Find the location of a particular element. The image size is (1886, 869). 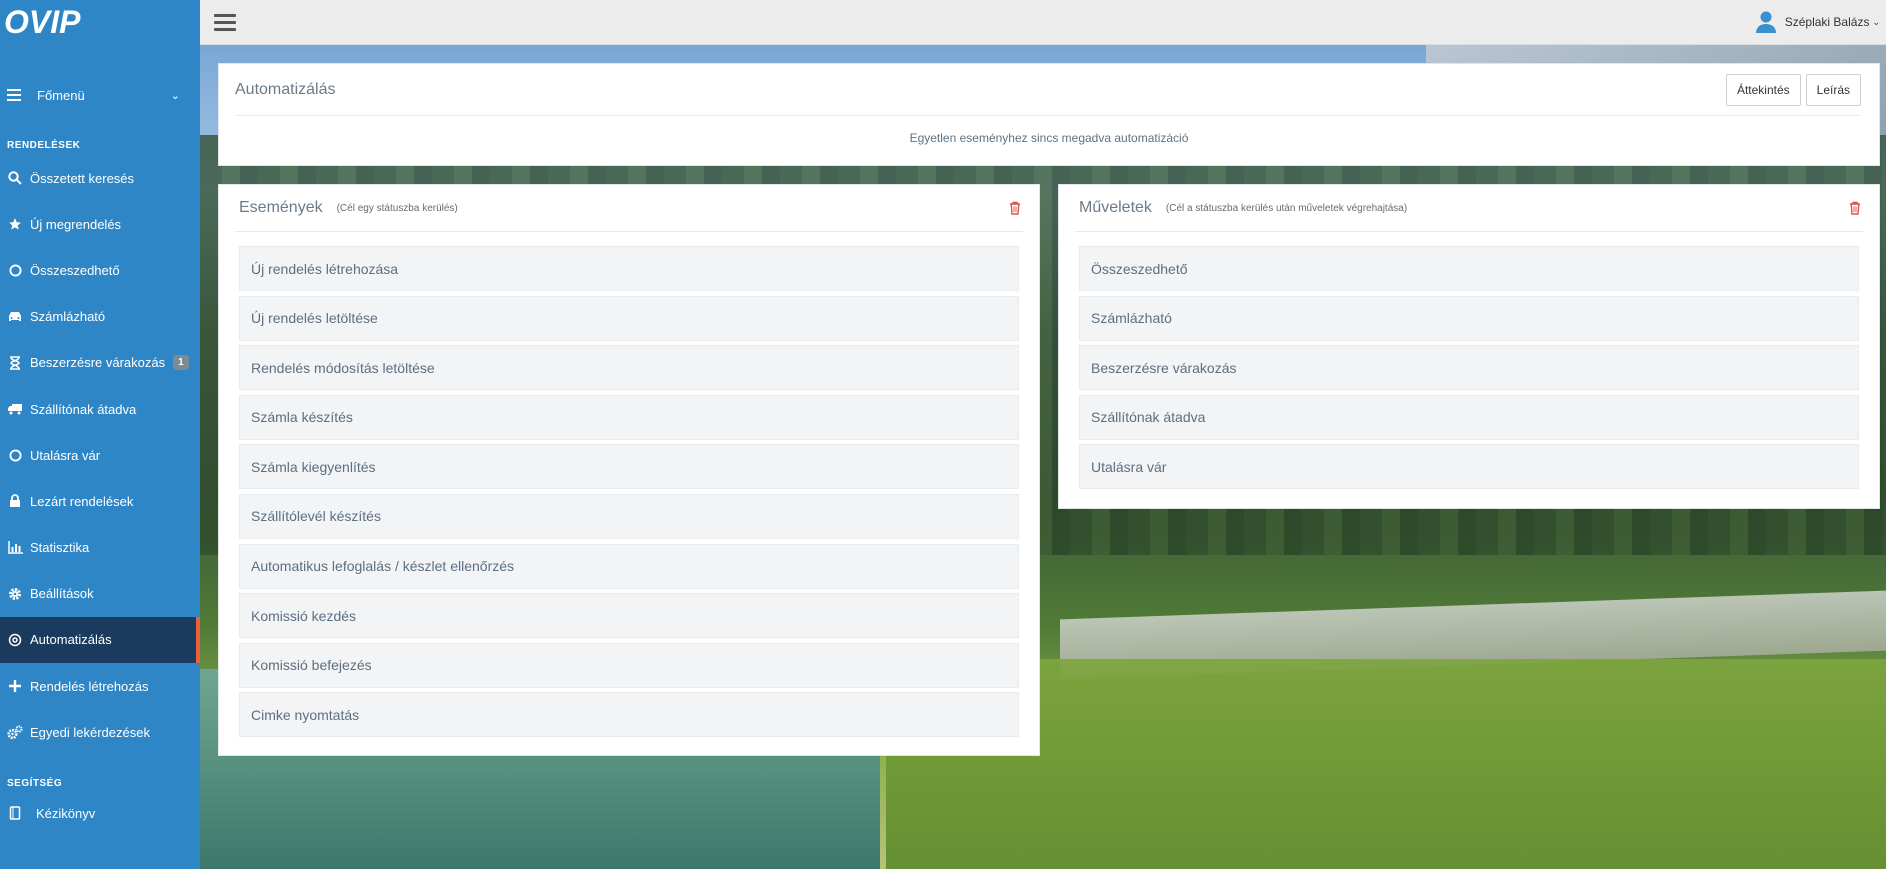

page-title: Automatizálás is located at coordinates (285, 89).